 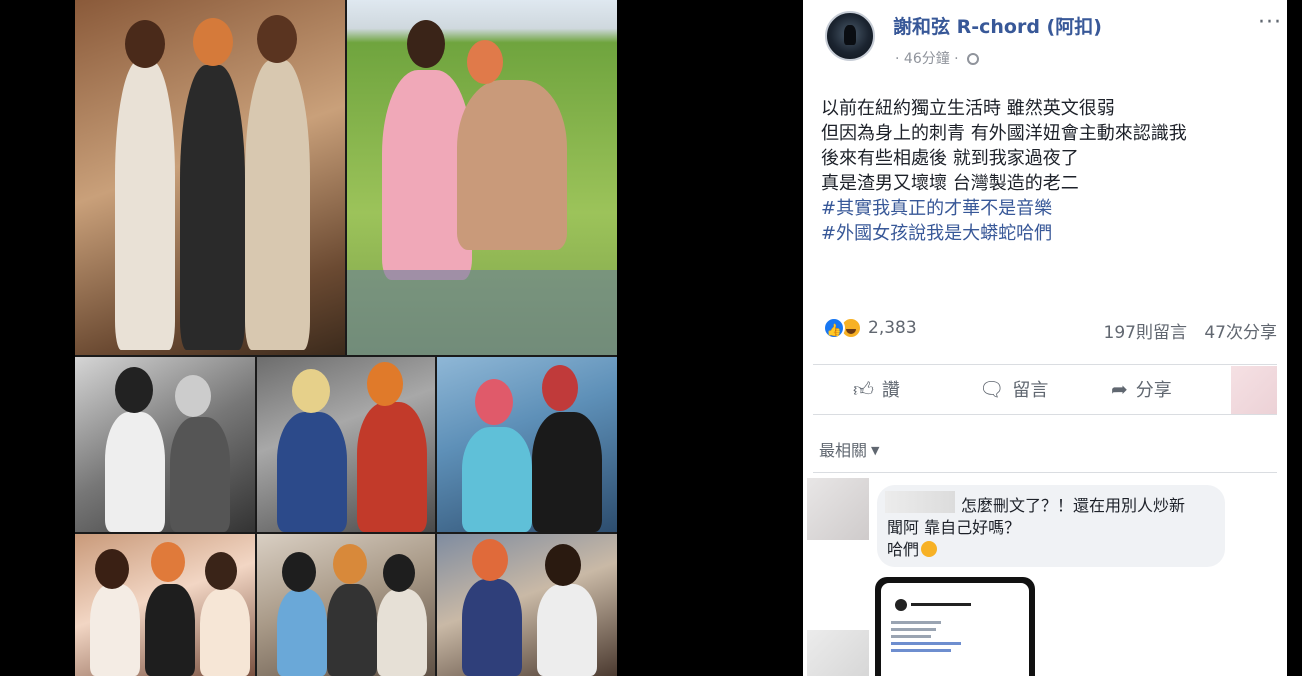 I want to click on engagement-counts: 197則留言 47次分享, so click(x=1185, y=330).